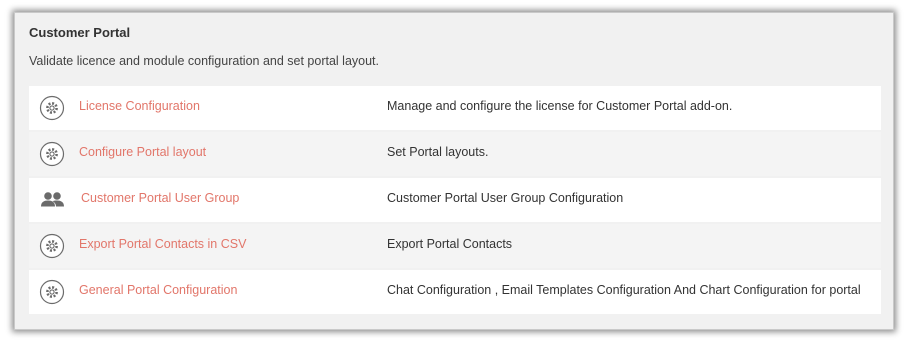 This screenshot has height=342, width=912. Describe the element at coordinates (450, 244) in the screenshot. I see `export-portal-contacts-description: Export Portal Contacts` at that location.